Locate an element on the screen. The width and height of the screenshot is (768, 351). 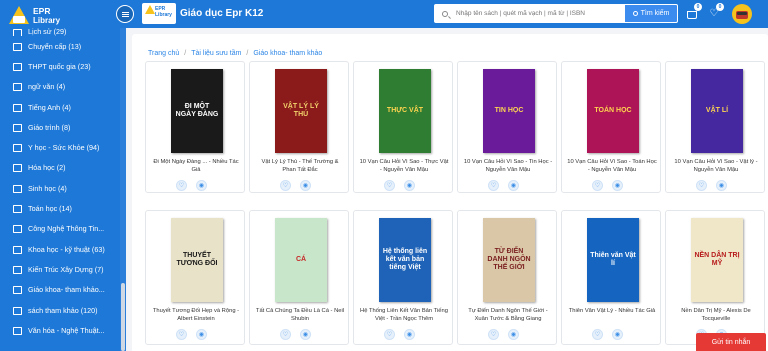
book-cover: ĐI MỘT NGÀY ĐÀNG is located at coordinates (197, 111).